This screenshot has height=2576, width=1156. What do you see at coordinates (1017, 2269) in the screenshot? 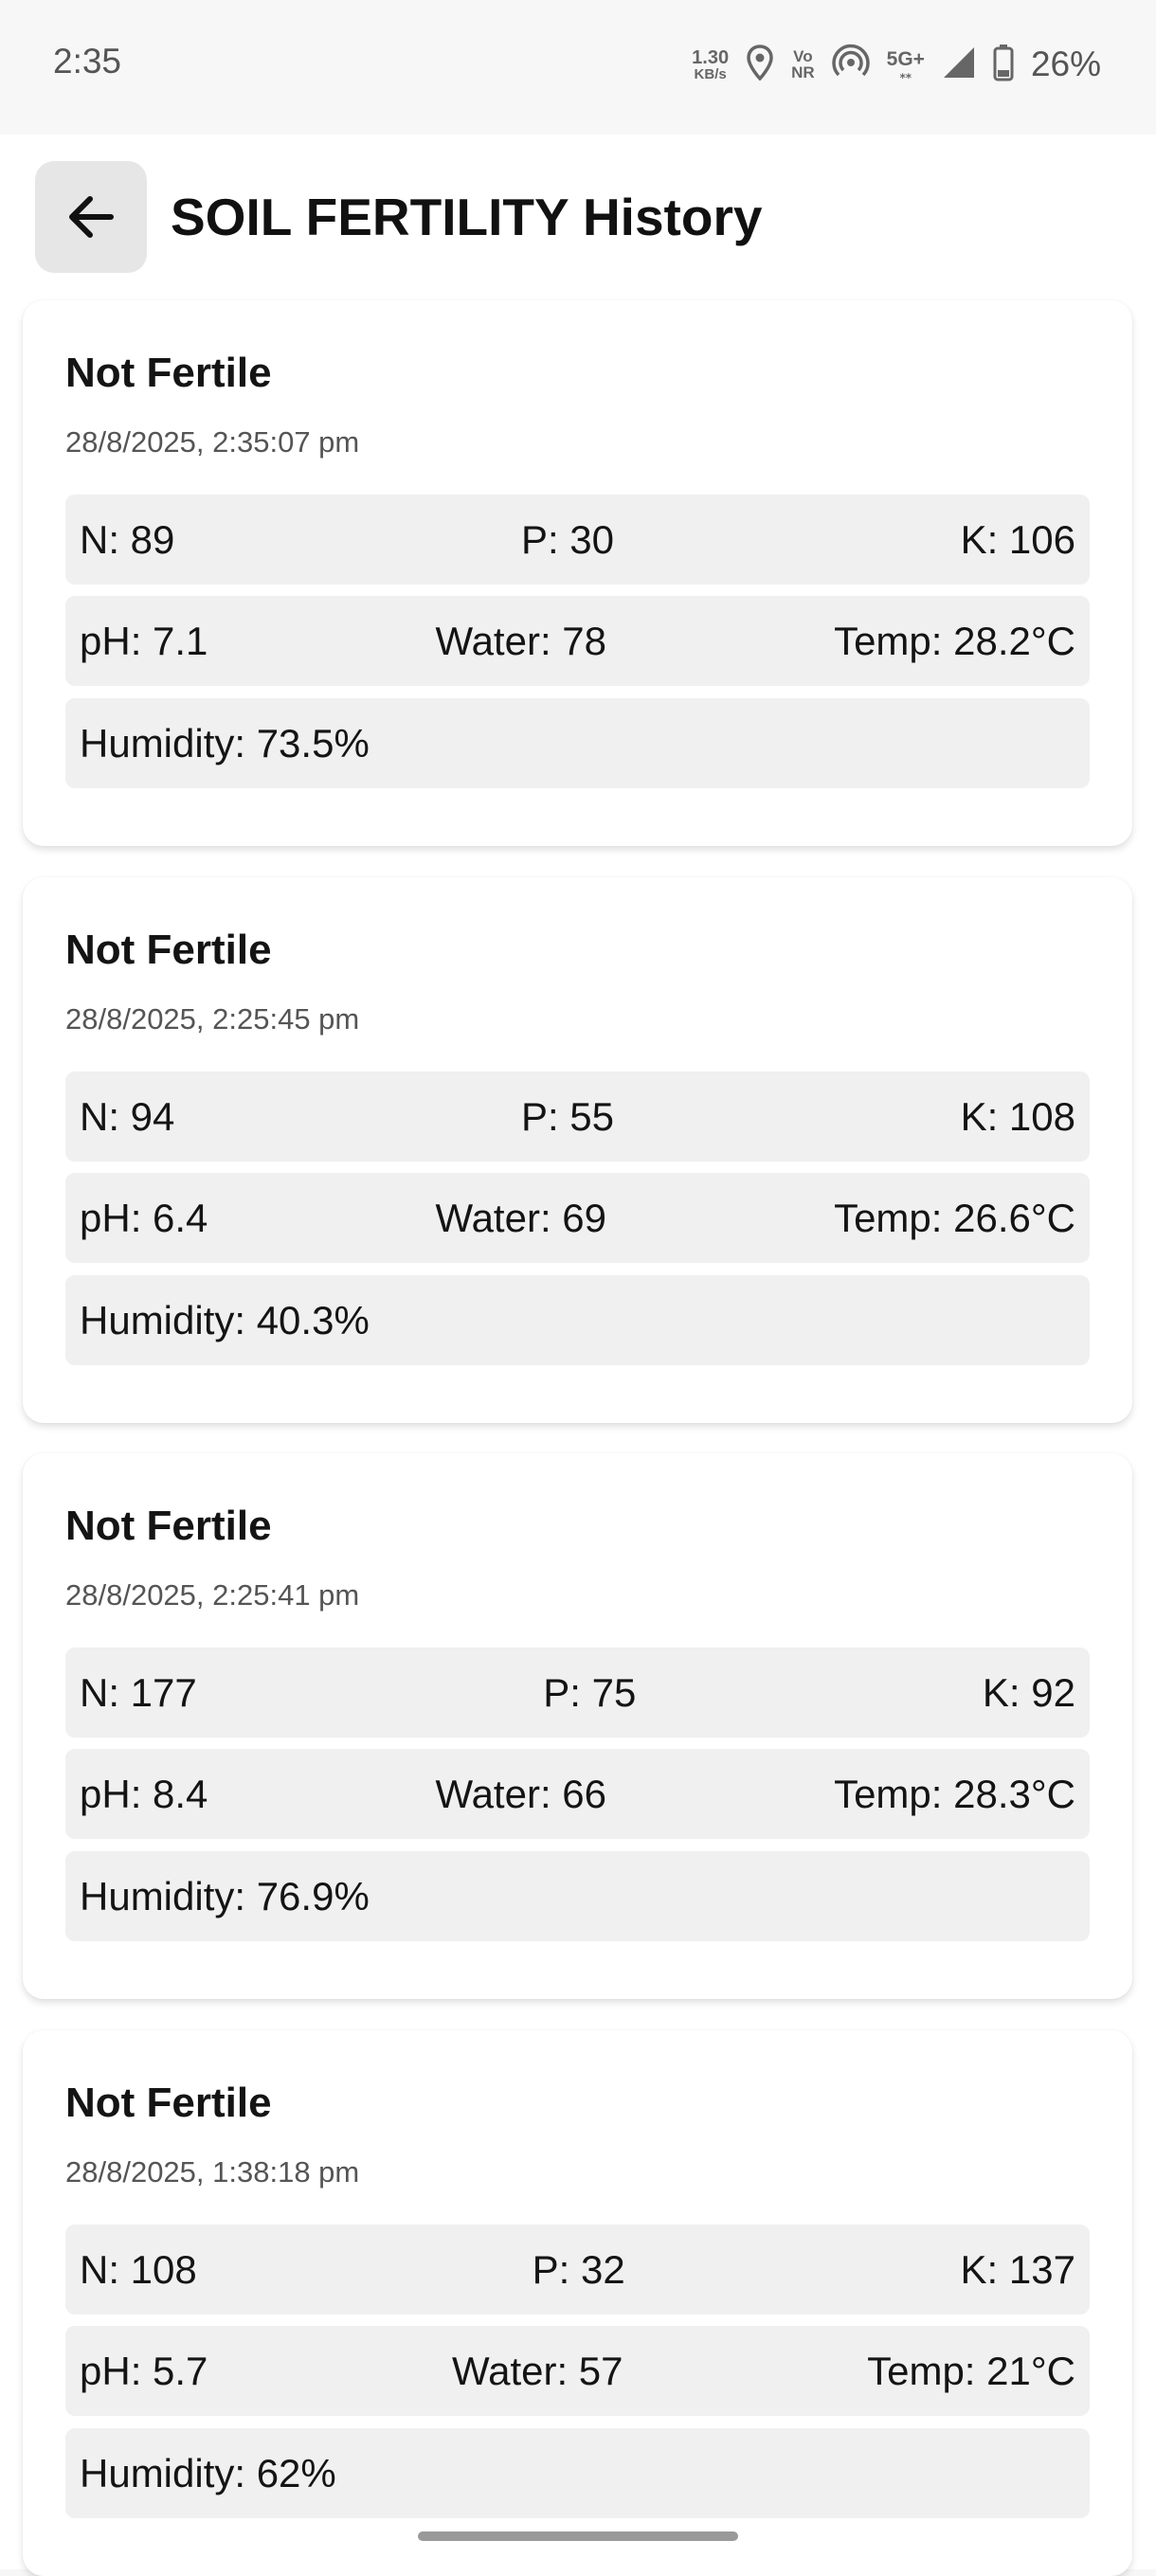
I see `potassium-value: K: 137` at bounding box center [1017, 2269].